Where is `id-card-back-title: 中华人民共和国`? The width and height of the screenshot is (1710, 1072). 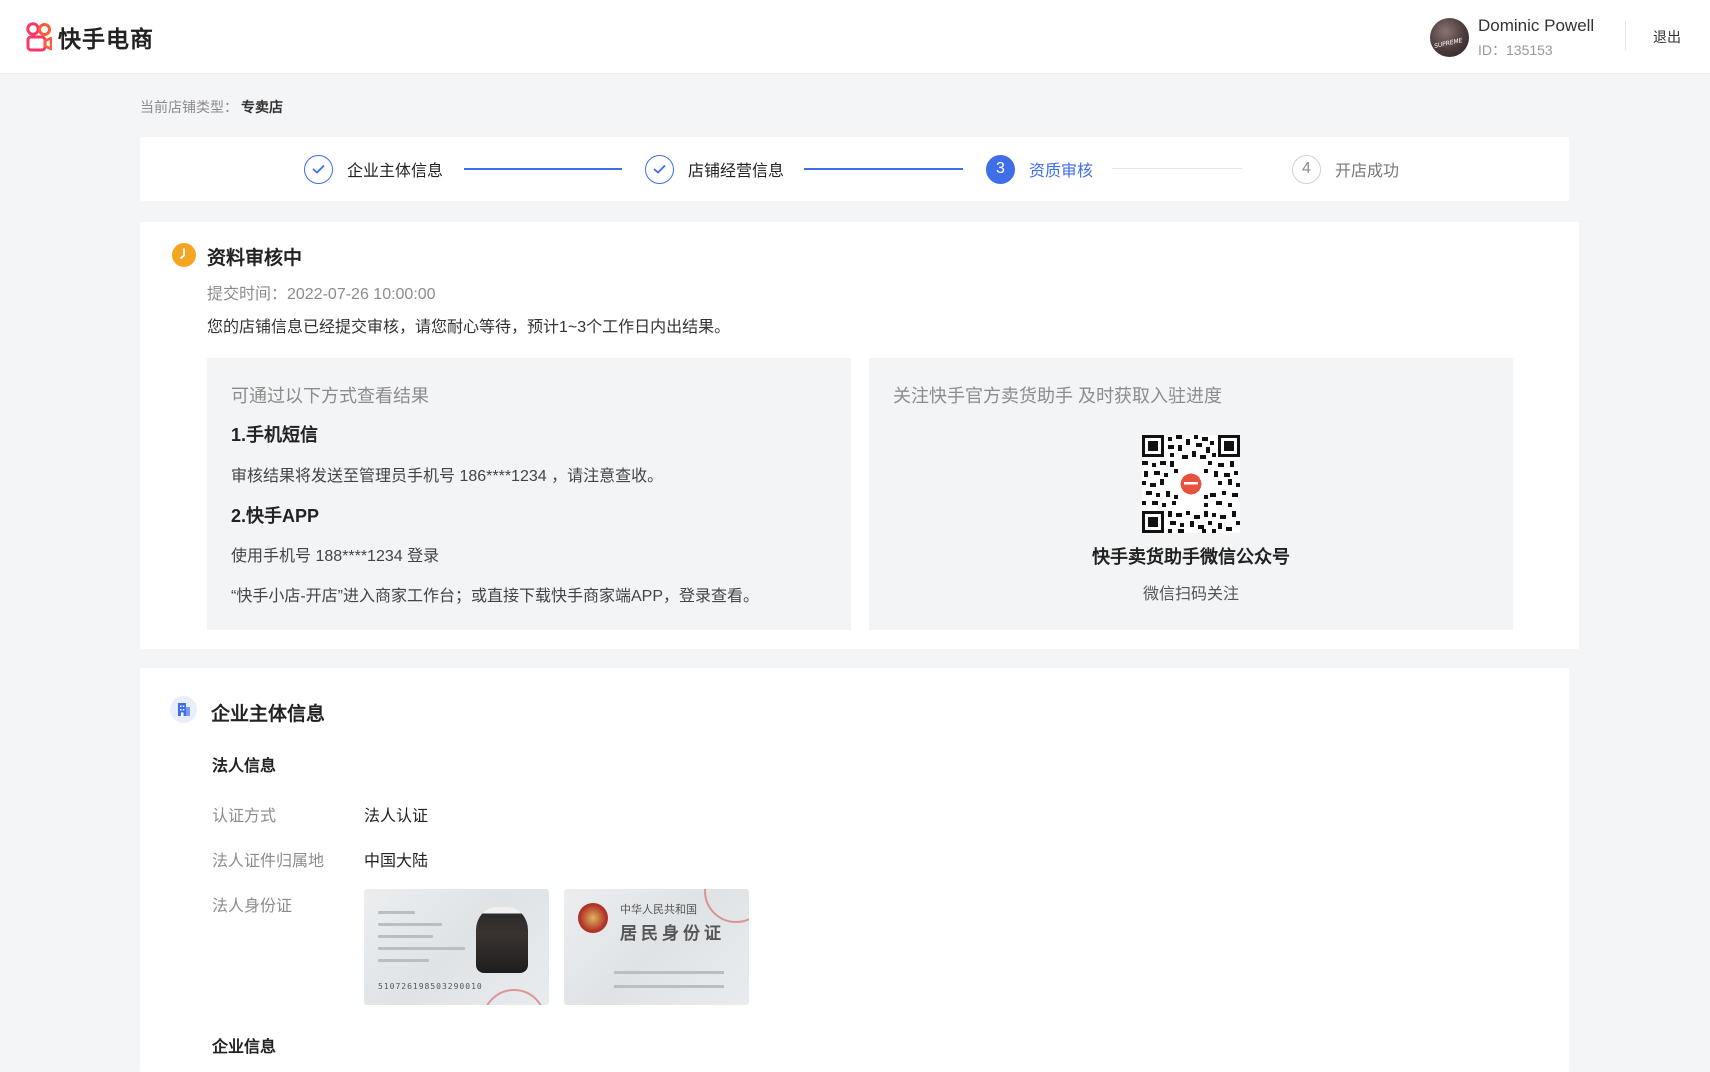 id-card-back-title: 中华人民共和国 is located at coordinates (658, 910).